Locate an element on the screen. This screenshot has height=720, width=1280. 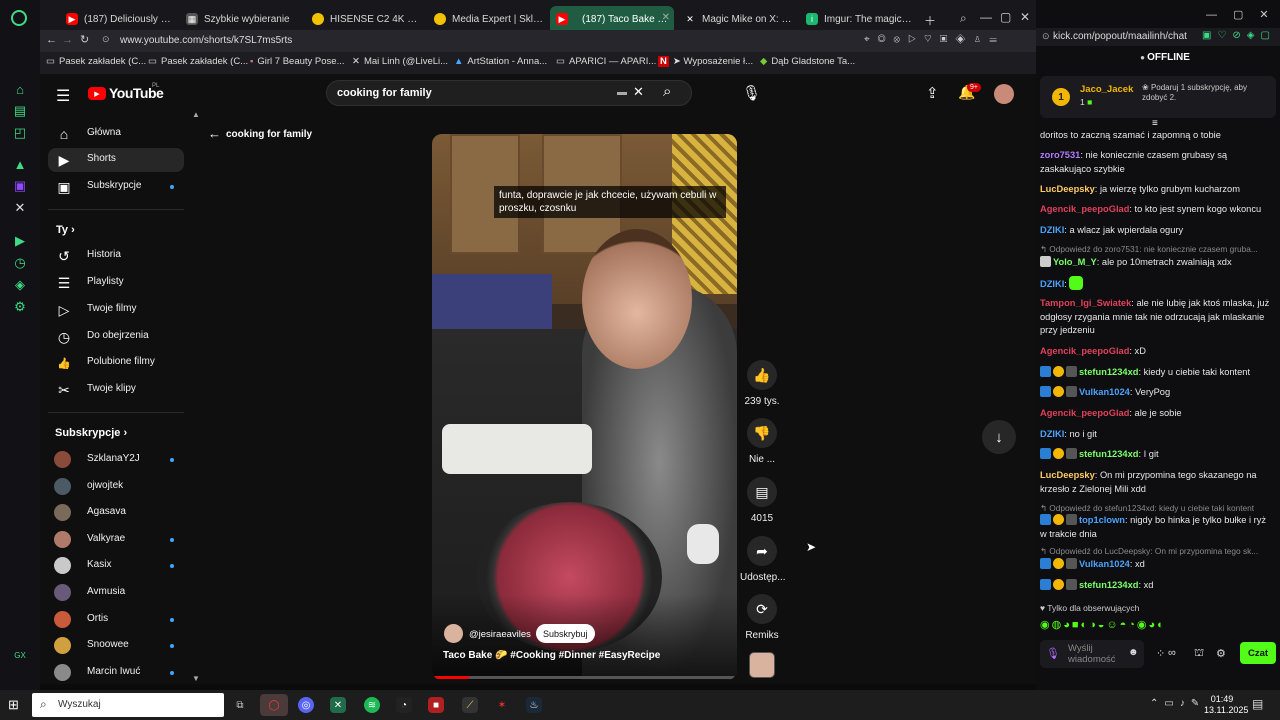
channel-handle: @jesiraeaviles is located at coordinates (500, 634).